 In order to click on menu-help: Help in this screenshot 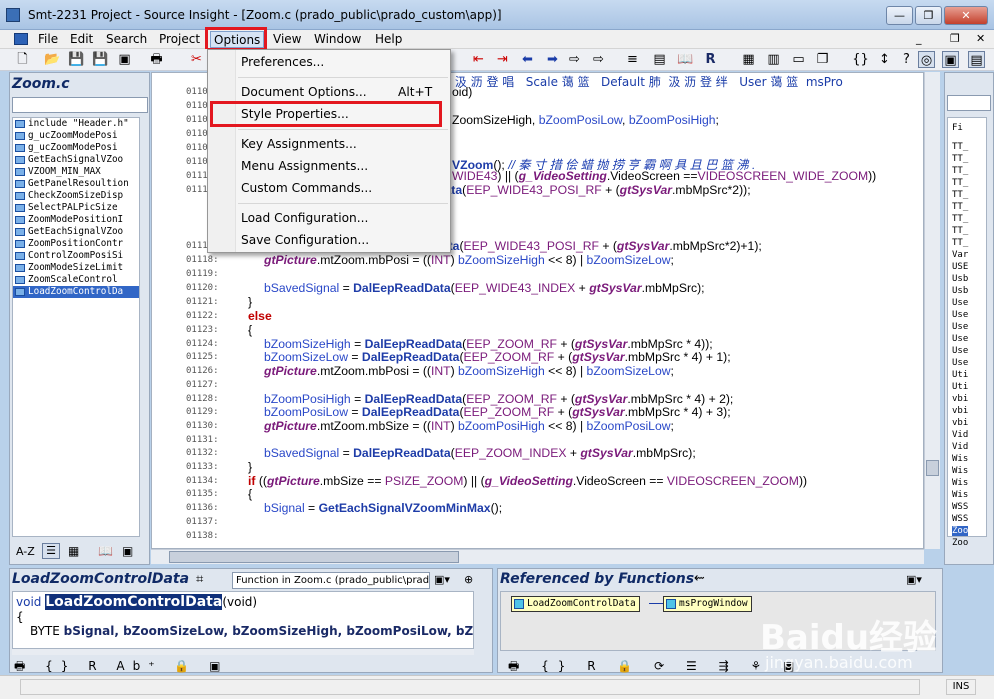, I will do `click(388, 39)`.